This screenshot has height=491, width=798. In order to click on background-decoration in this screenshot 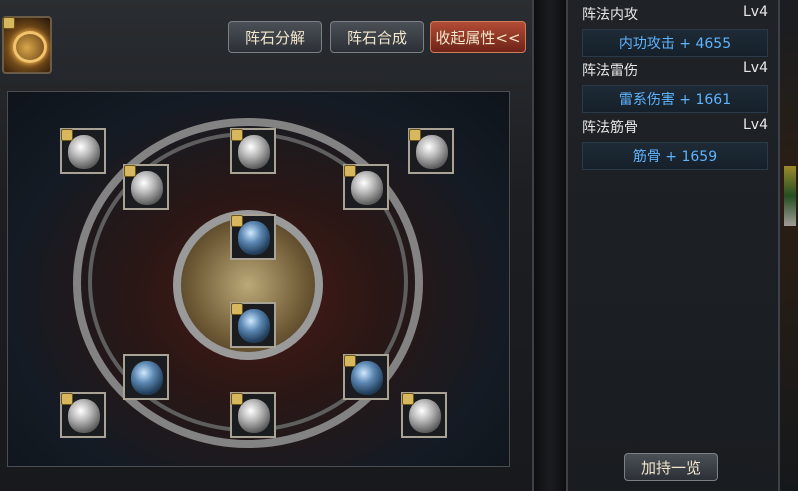, I will do `click(790, 196)`.